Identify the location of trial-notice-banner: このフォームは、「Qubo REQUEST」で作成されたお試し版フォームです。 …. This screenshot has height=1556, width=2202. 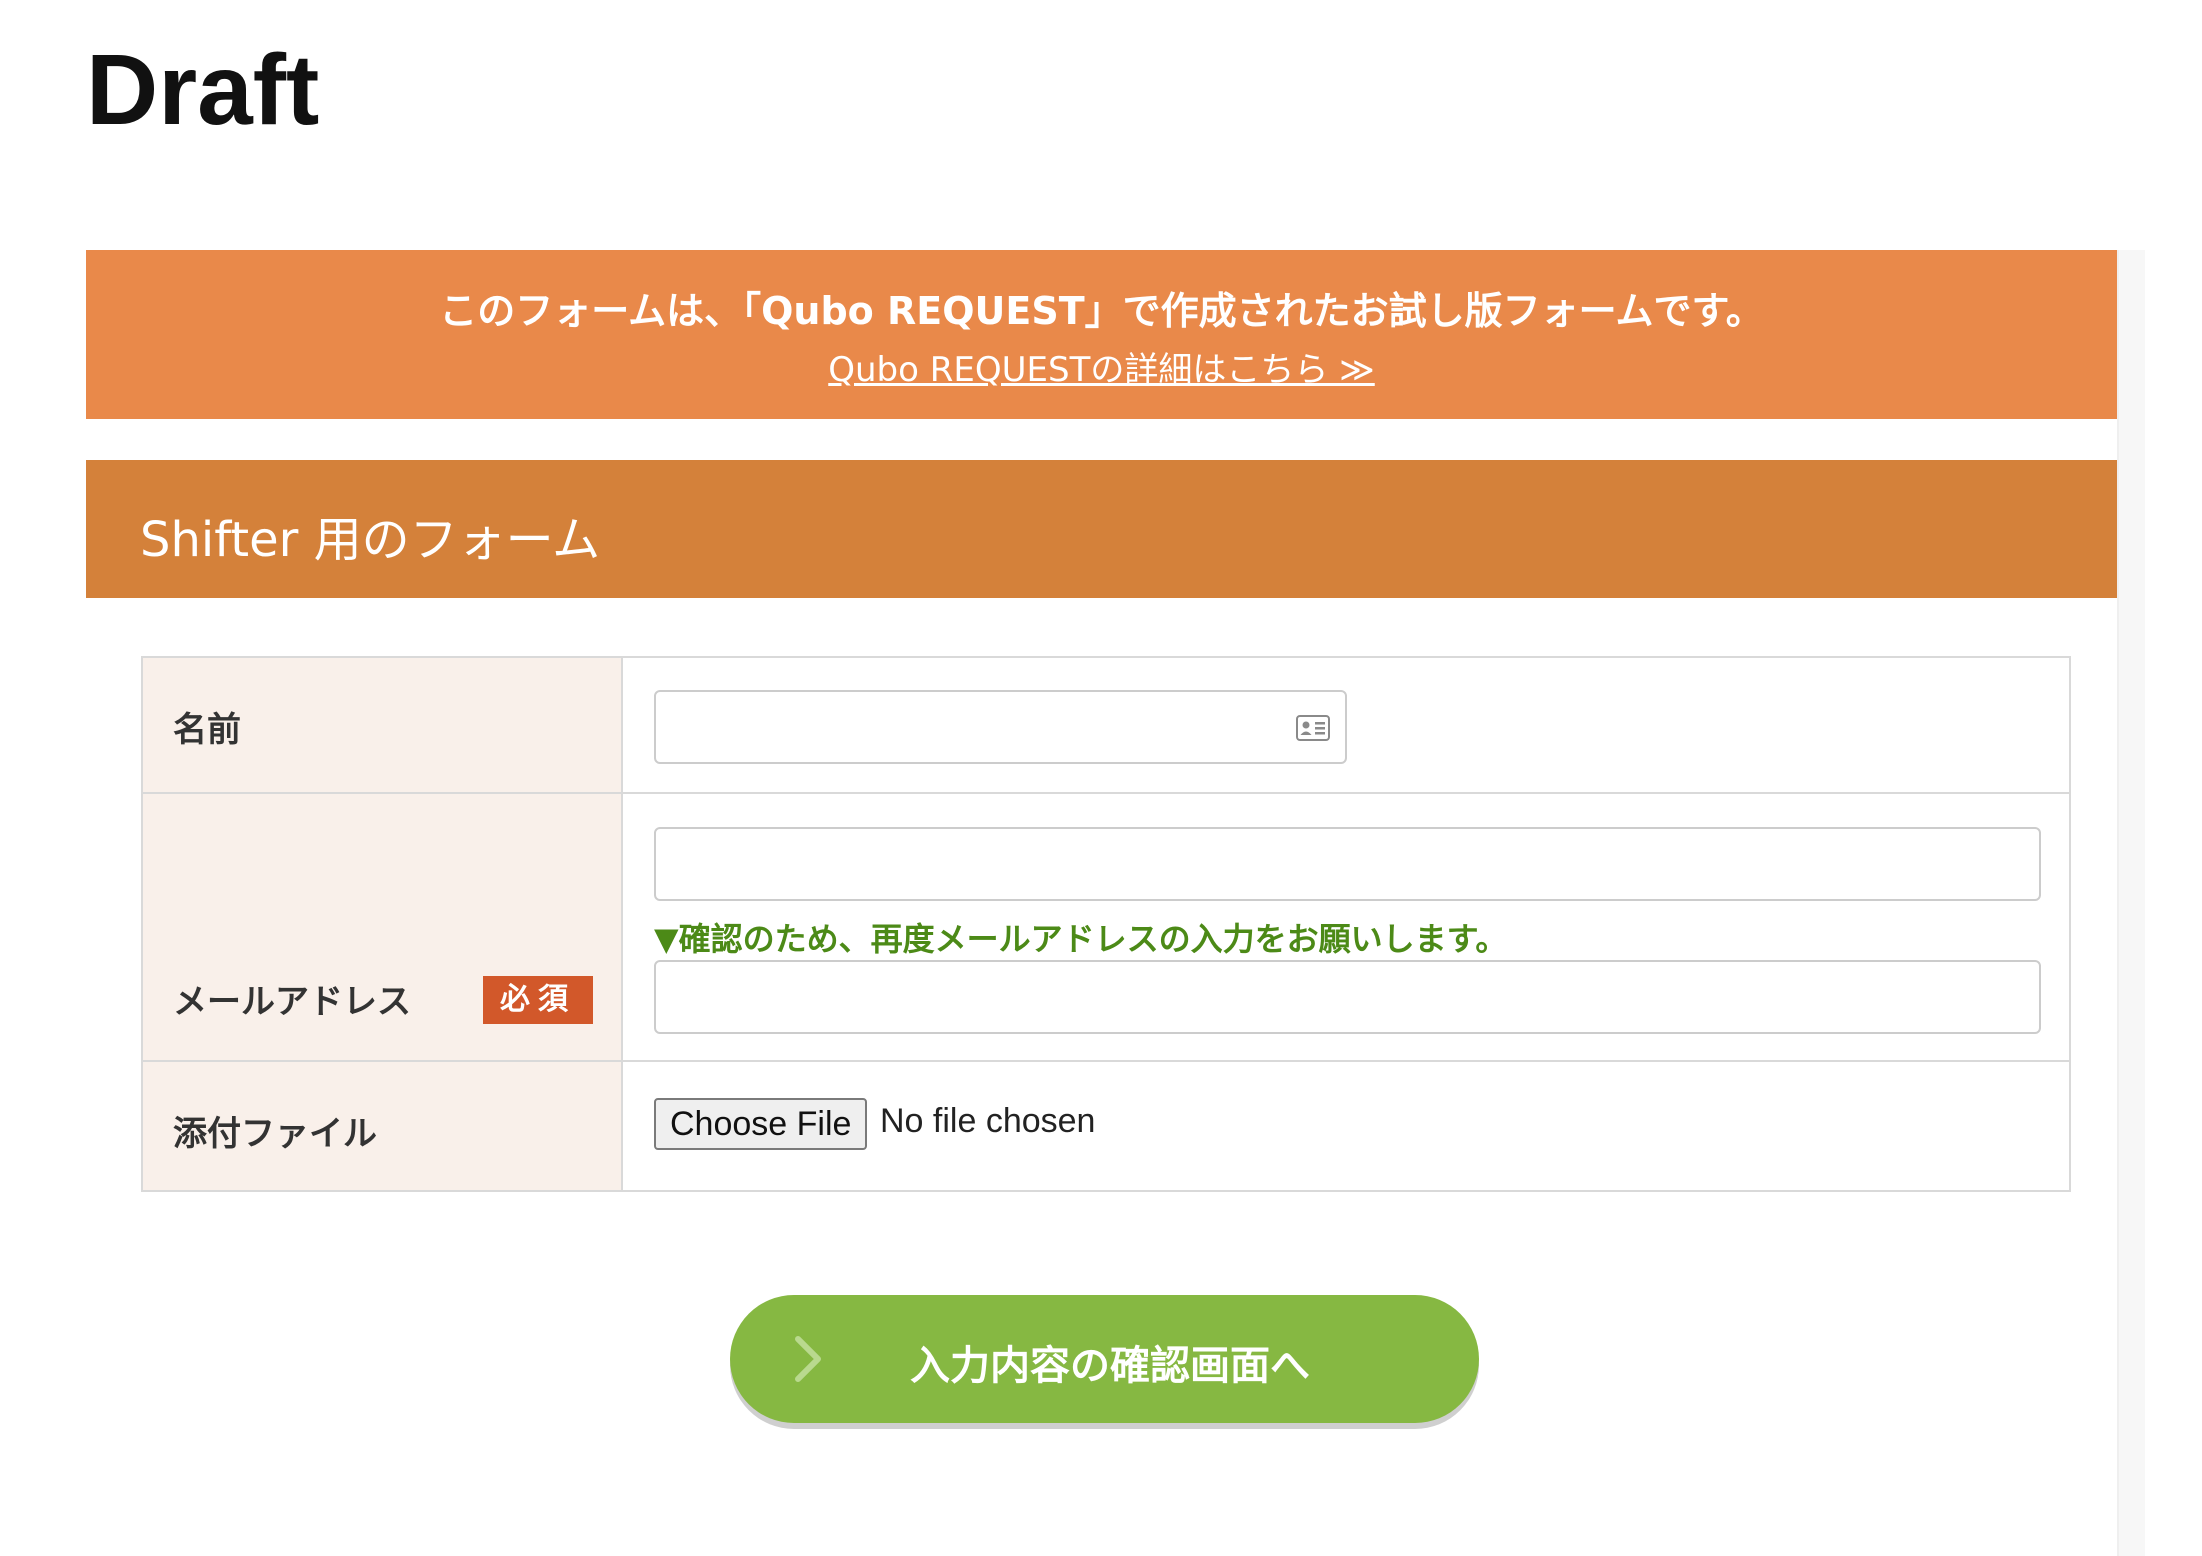
(1101, 334).